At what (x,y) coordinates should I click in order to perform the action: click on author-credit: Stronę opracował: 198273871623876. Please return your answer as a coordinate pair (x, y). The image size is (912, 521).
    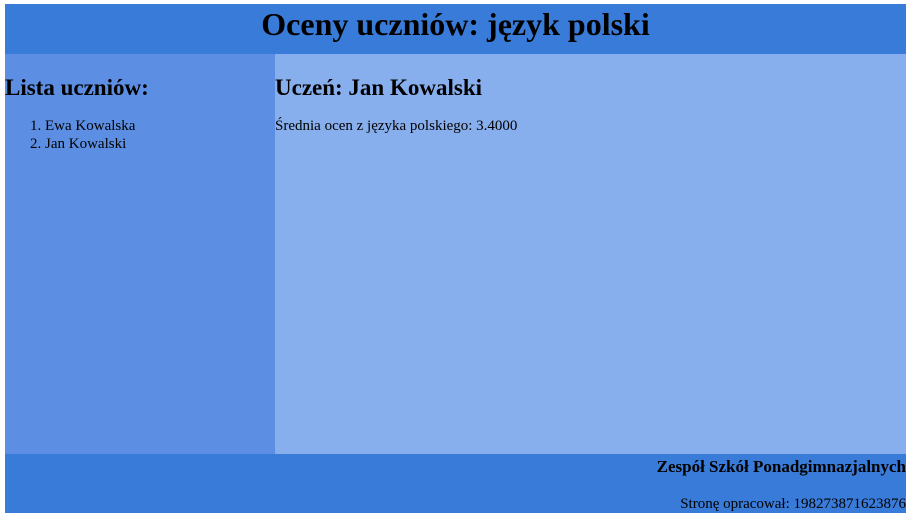
    Looking at the image, I should click on (793, 504).